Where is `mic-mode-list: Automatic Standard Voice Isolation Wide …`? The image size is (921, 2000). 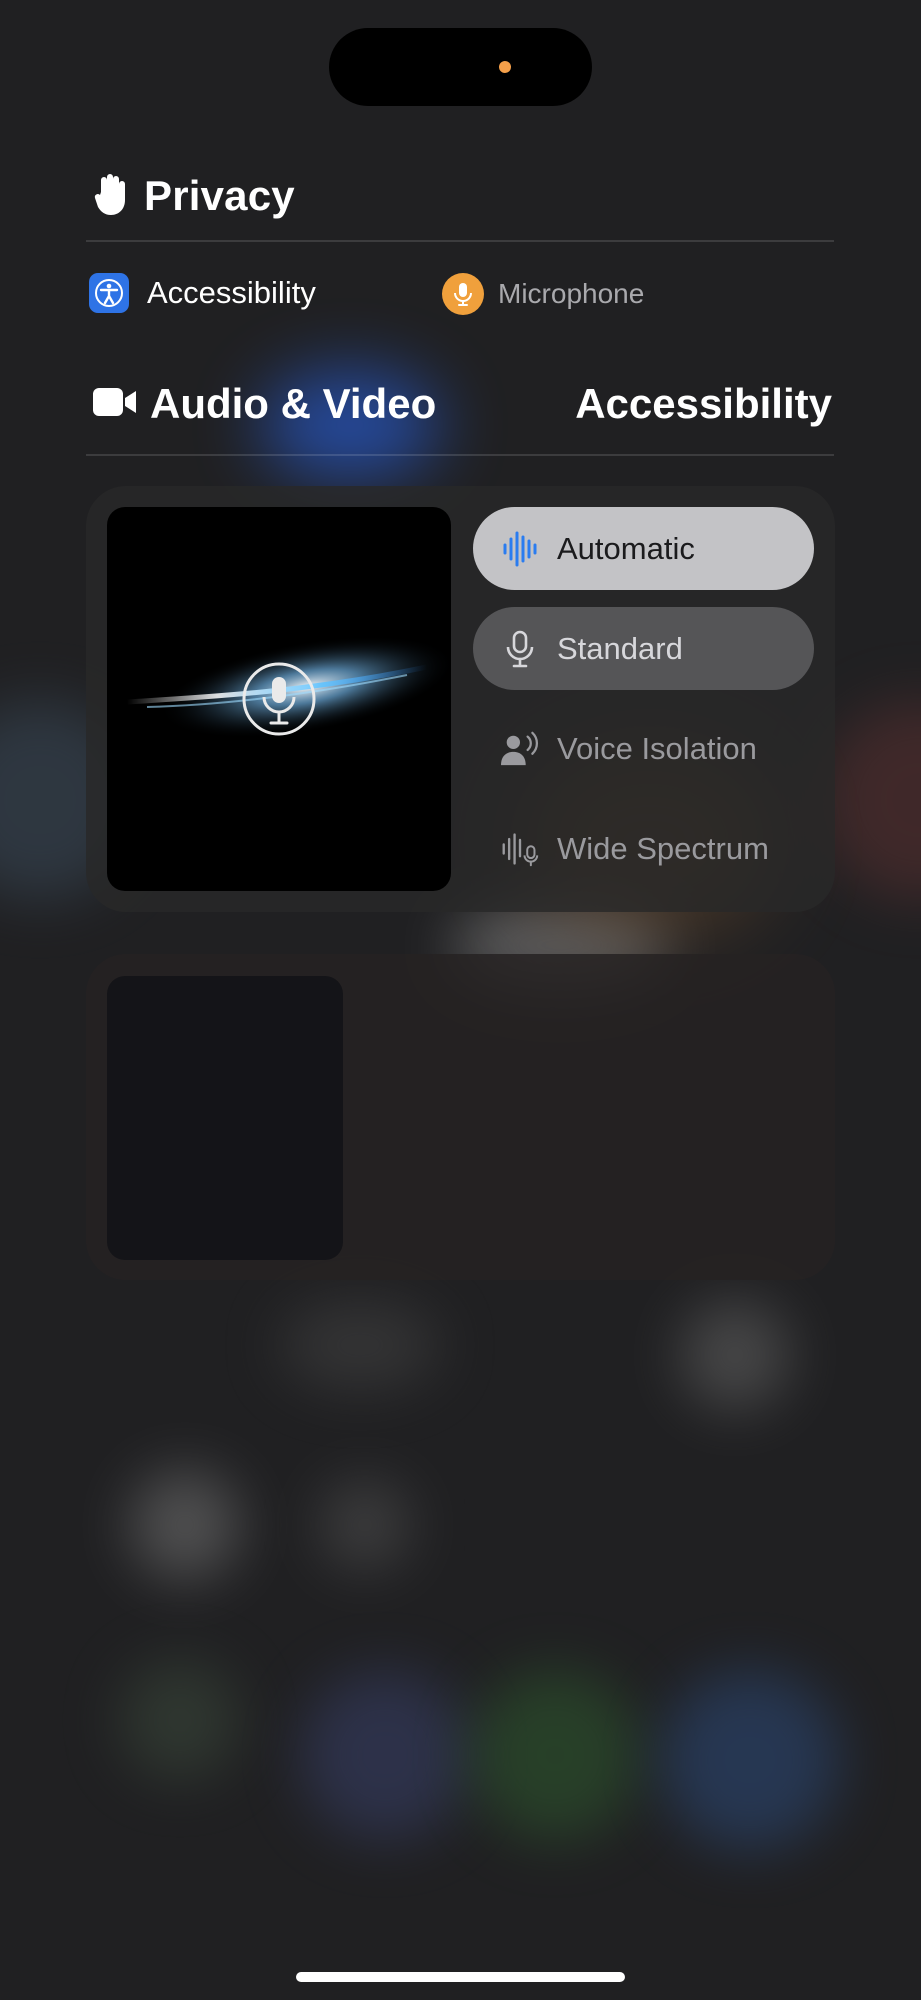 mic-mode-list: Automatic Standard Voice Isolation Wide … is located at coordinates (643, 707).